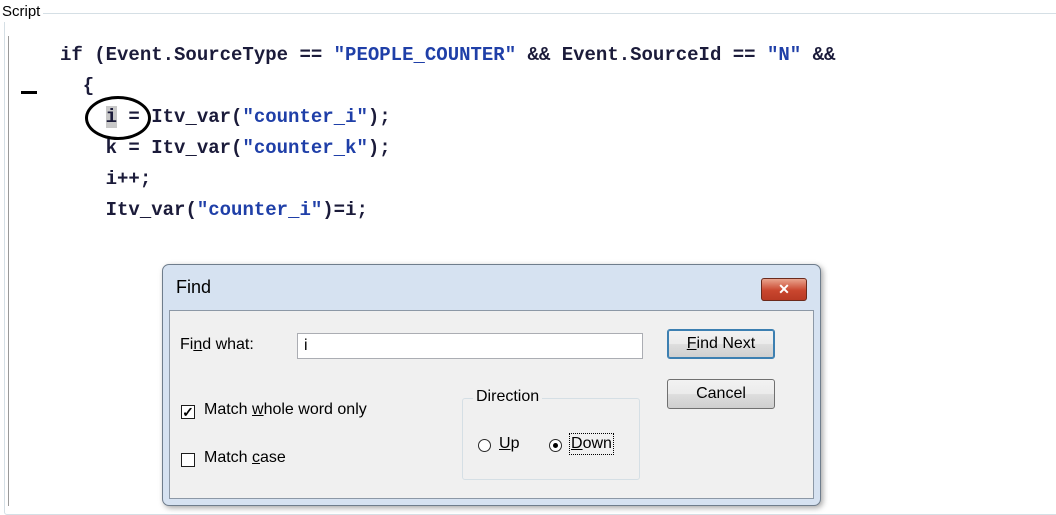 Image resolution: width=1056 pixels, height=515 pixels. Describe the element at coordinates (197, 55) in the screenshot. I see `code-token: if (Event.SourceType ==` at that location.